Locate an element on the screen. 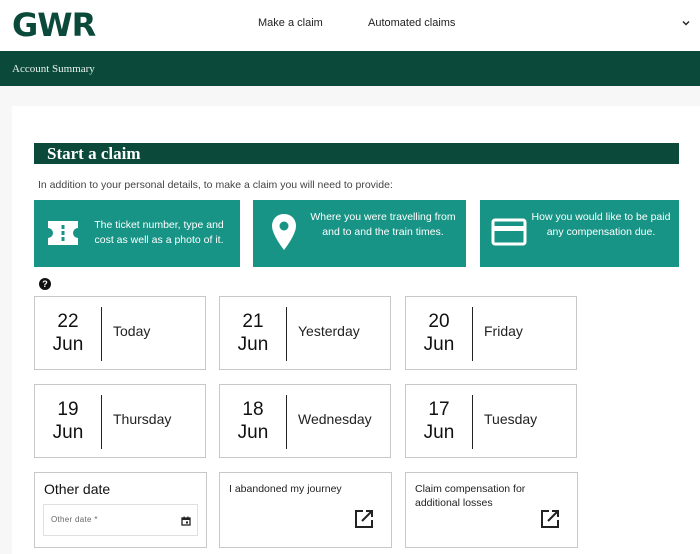 The height and width of the screenshot is (554, 700). abandoned-journey-card: I abandoned my journey is located at coordinates (305, 510).